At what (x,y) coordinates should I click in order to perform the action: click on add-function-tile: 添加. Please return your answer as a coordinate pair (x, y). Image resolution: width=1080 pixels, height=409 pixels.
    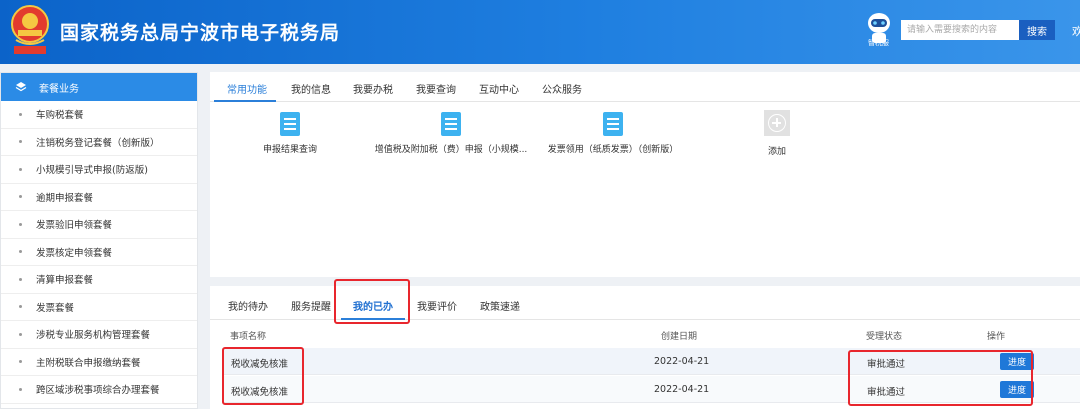
    Looking at the image, I should click on (777, 133).